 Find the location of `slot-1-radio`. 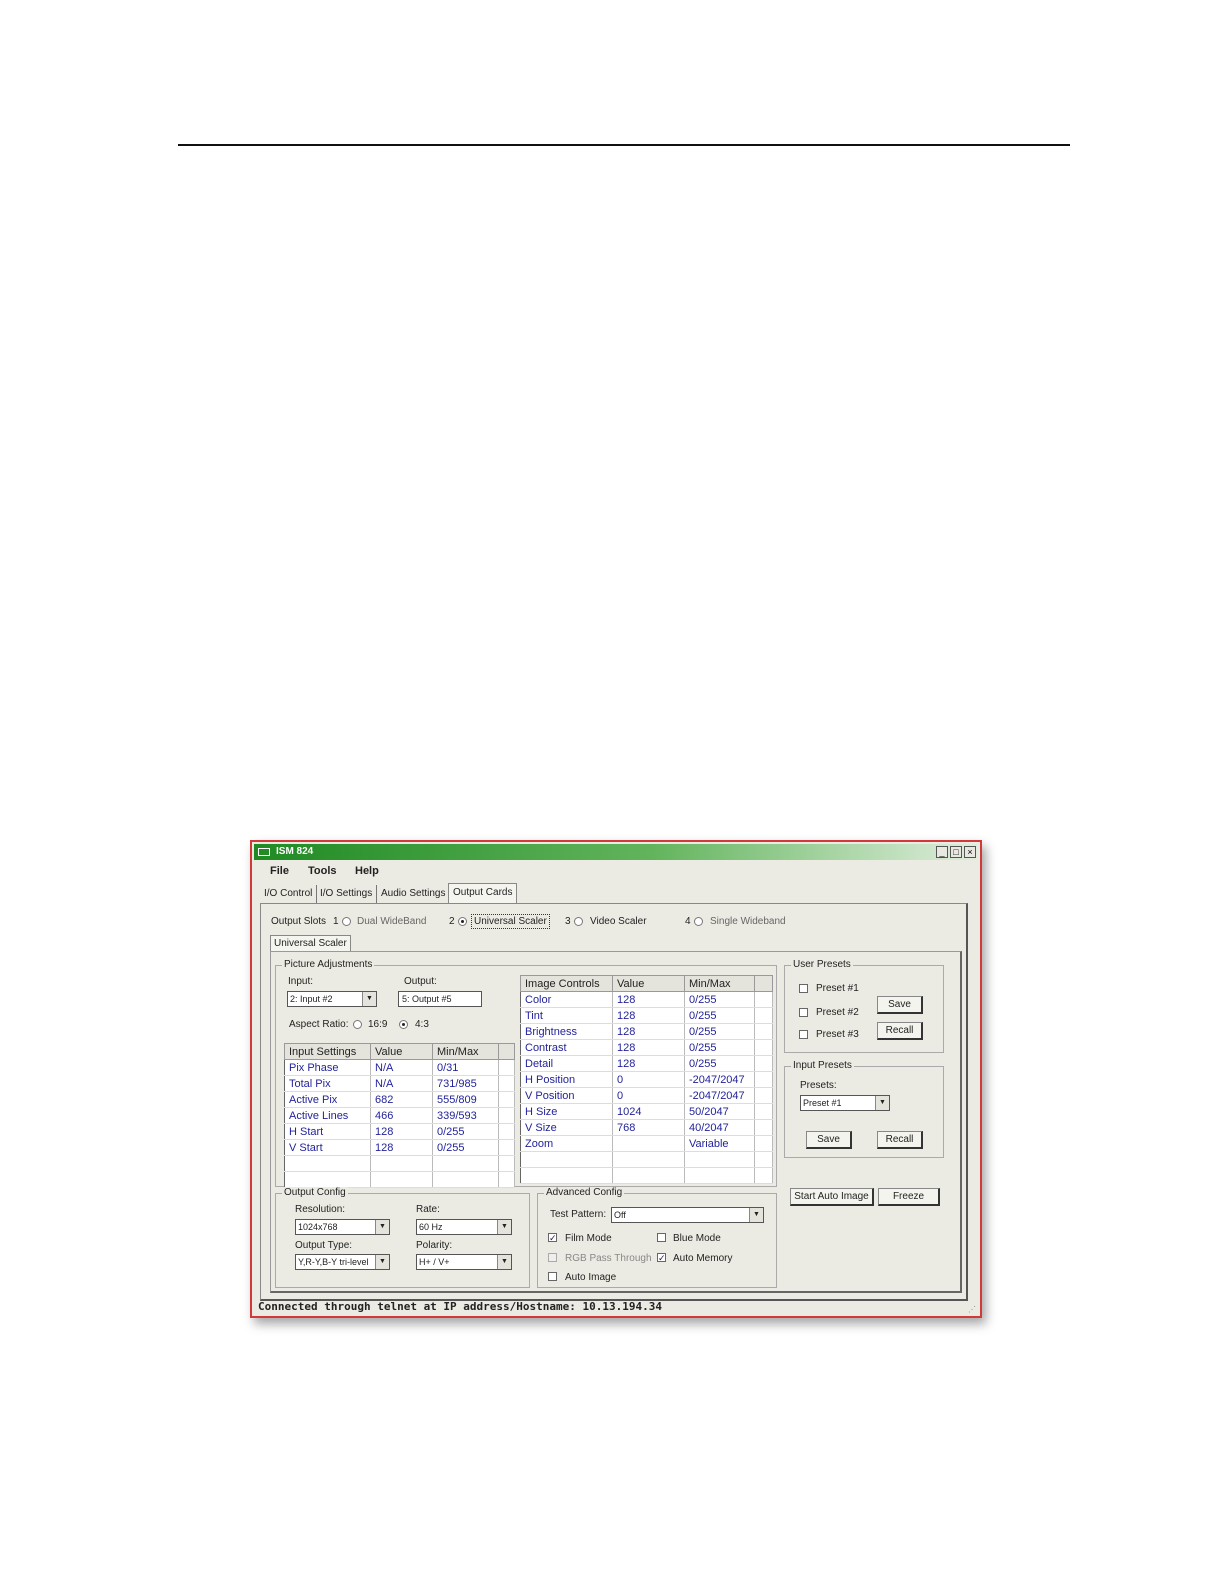

slot-1-radio is located at coordinates (346, 921).